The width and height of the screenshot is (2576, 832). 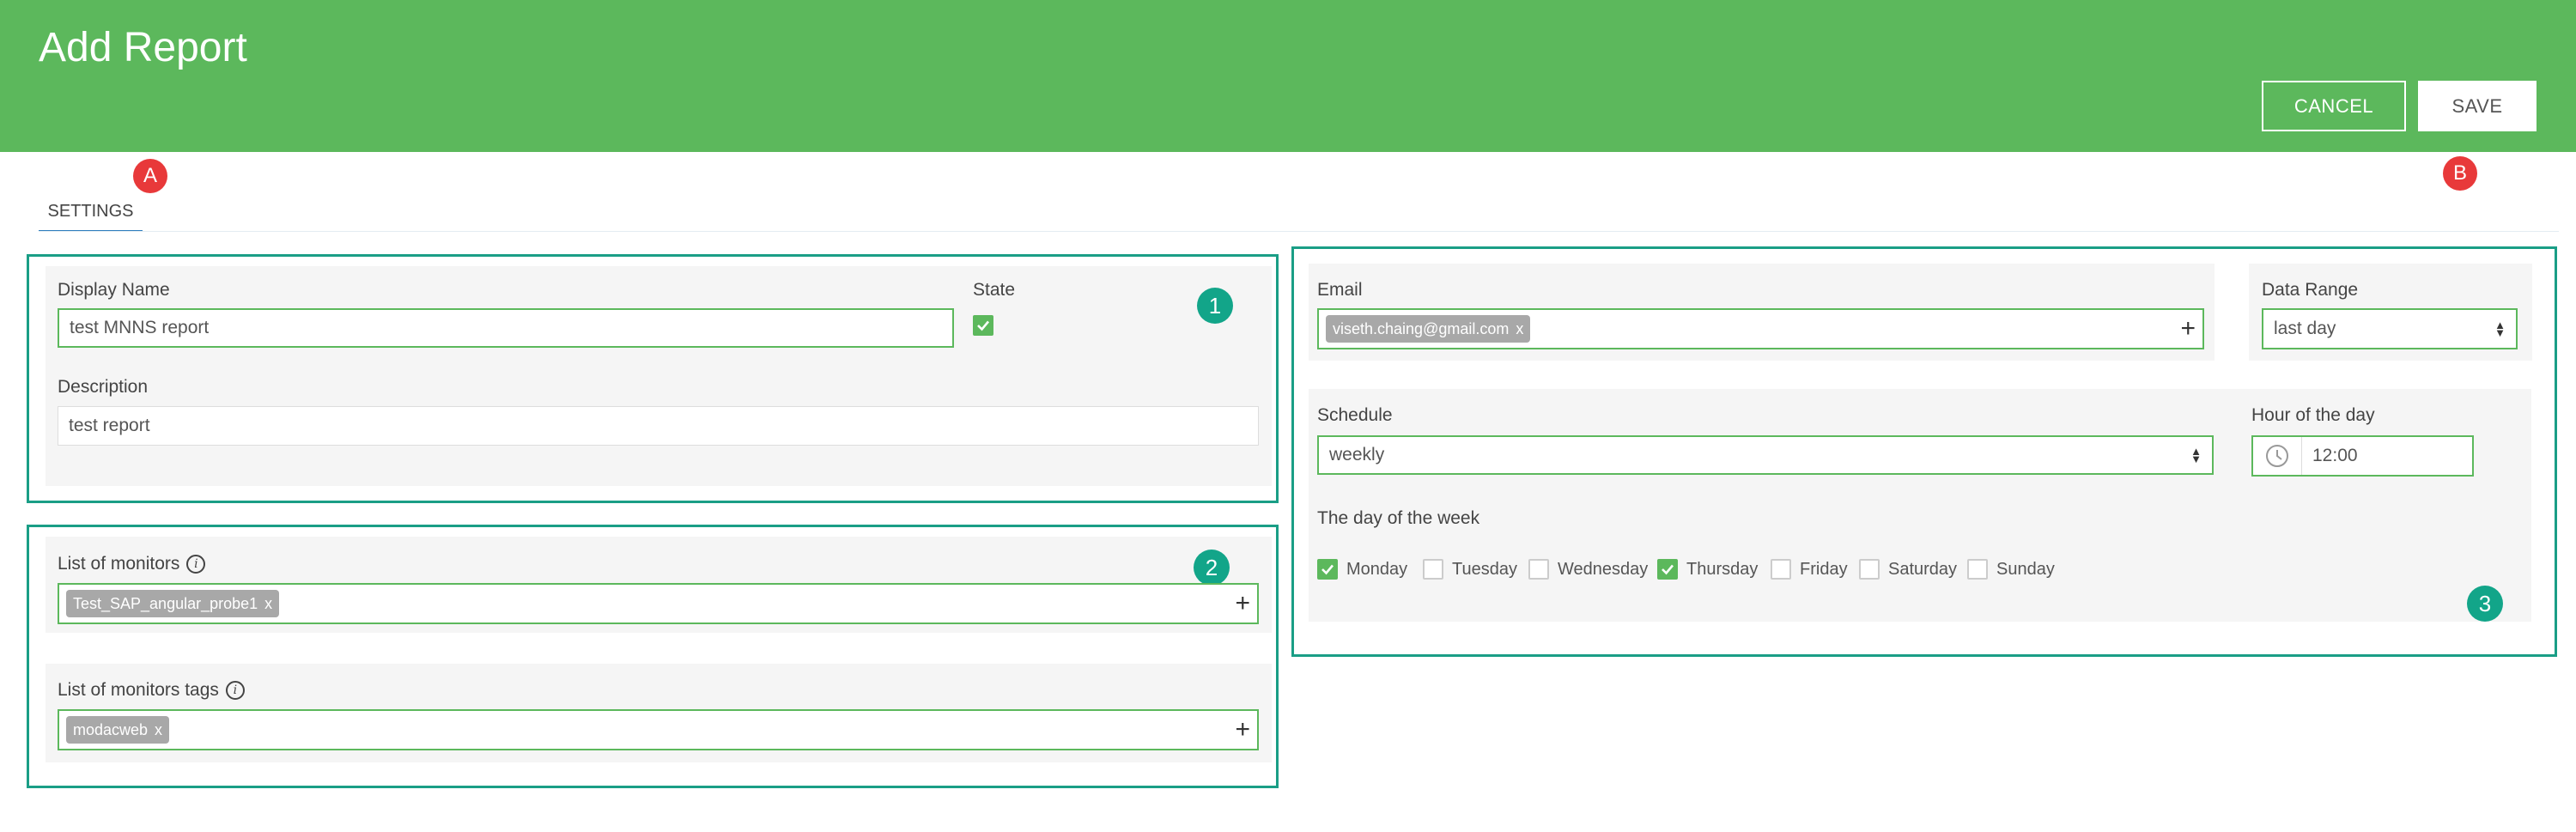 I want to click on day-of-week-label: The day of the week, so click(x=1398, y=518).